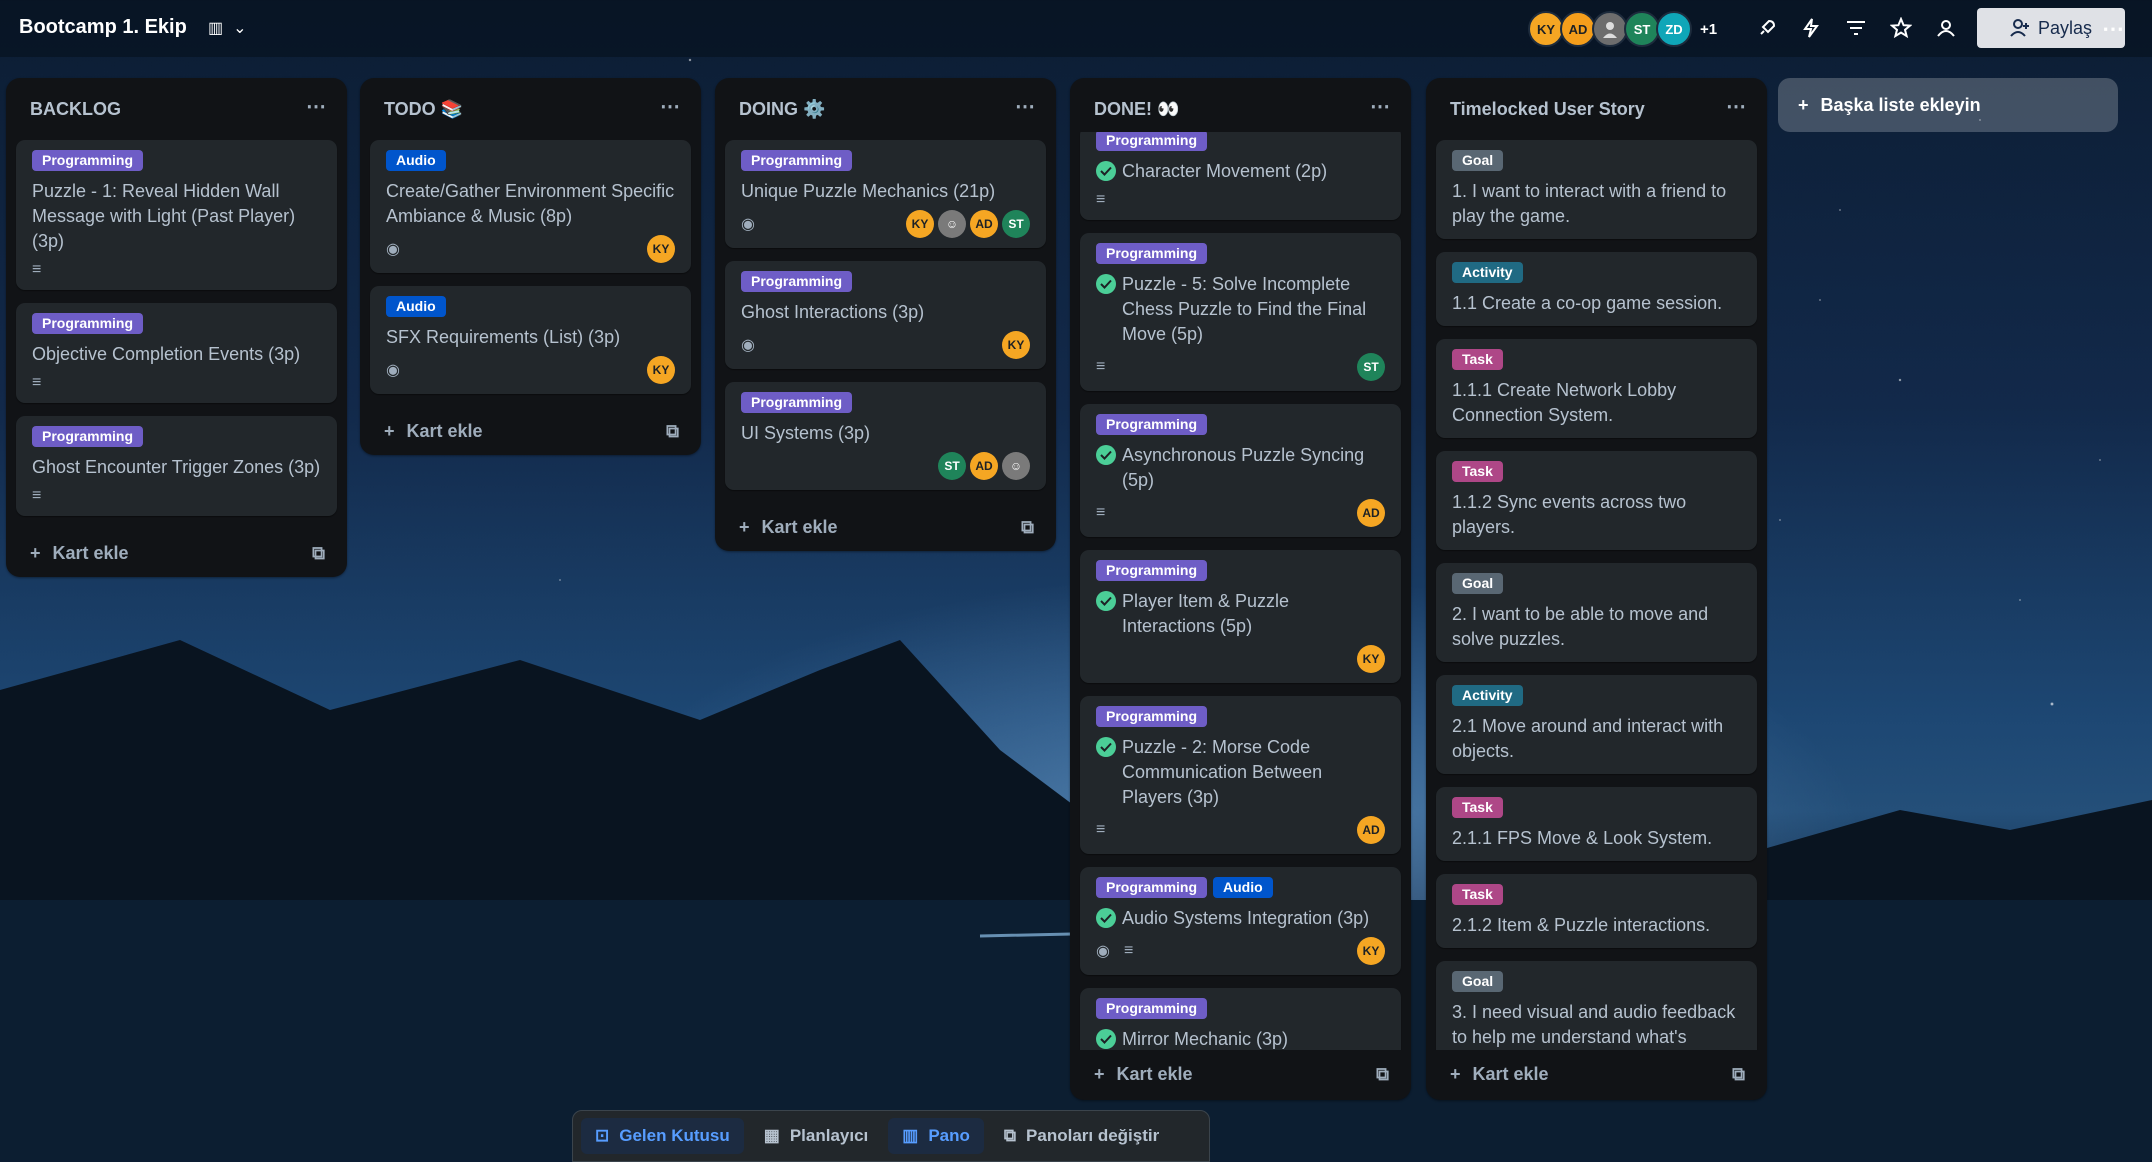 Image resolution: width=2152 pixels, height=1162 pixels. Describe the element at coordinates (423, 109) in the screenshot. I see `list-title: TODO 📚` at that location.